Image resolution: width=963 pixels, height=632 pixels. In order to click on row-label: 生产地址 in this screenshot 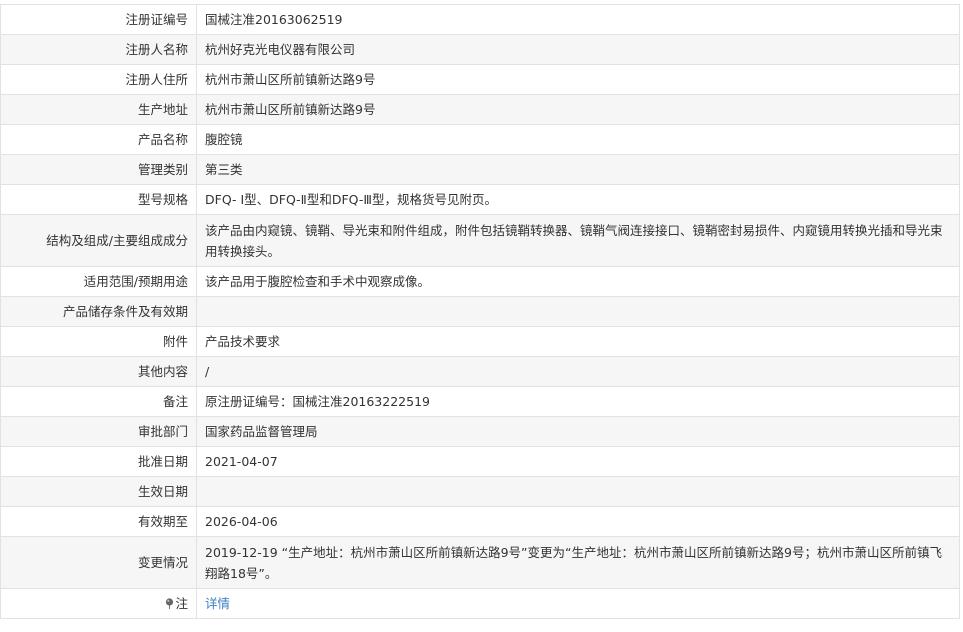, I will do `click(98, 109)`.